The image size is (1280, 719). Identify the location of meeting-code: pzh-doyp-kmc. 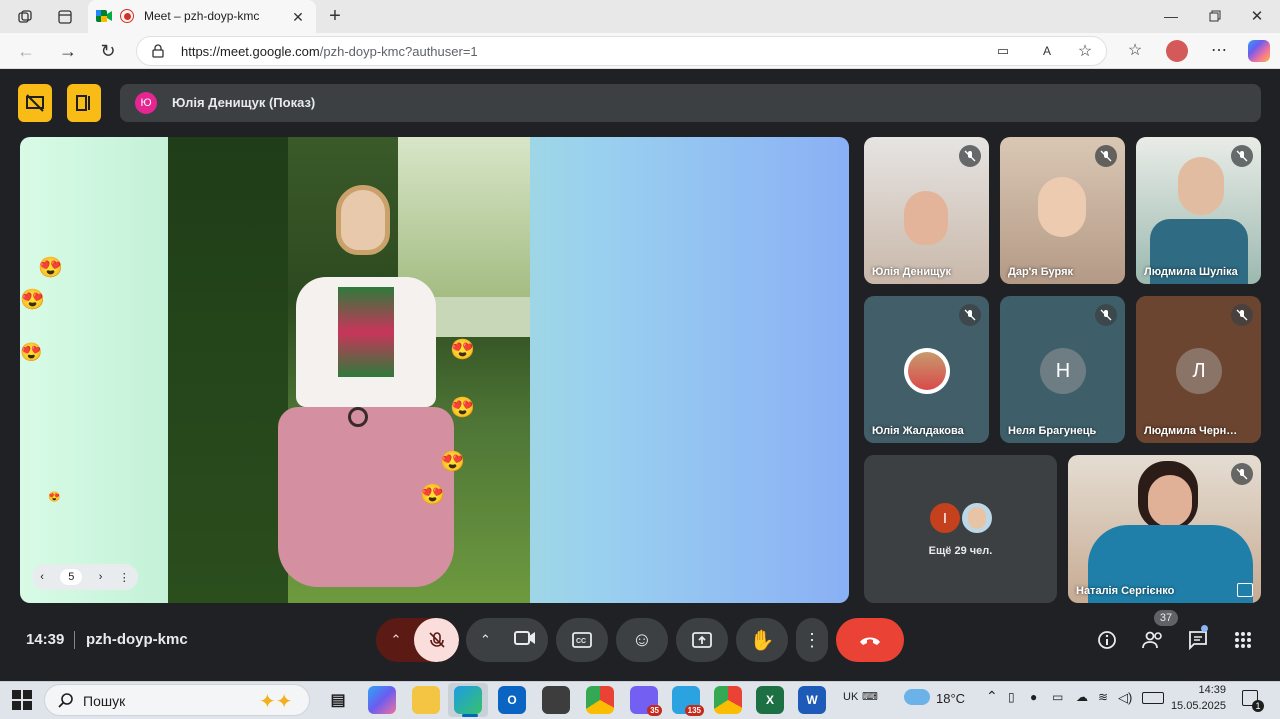
(137, 639).